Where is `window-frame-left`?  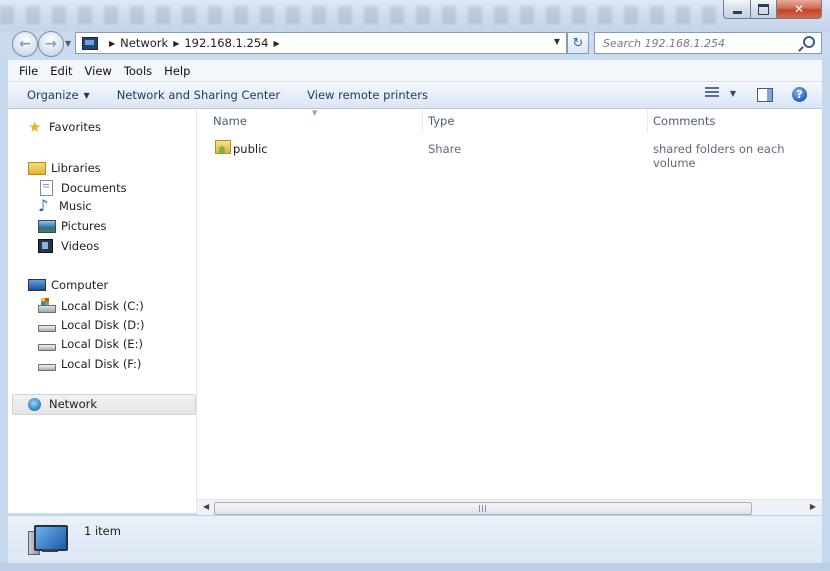 window-frame-left is located at coordinates (4, 310).